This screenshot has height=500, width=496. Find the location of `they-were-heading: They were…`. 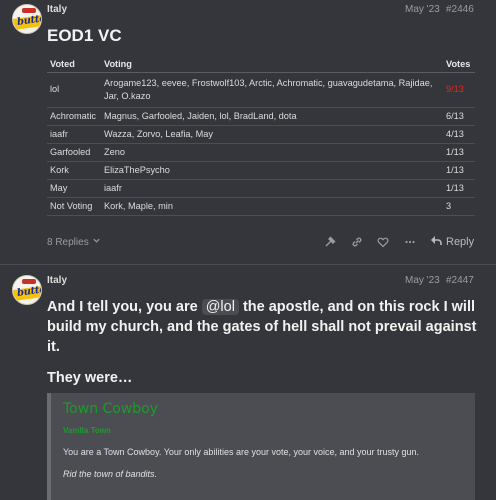

they-were-heading: They were… is located at coordinates (90, 378).